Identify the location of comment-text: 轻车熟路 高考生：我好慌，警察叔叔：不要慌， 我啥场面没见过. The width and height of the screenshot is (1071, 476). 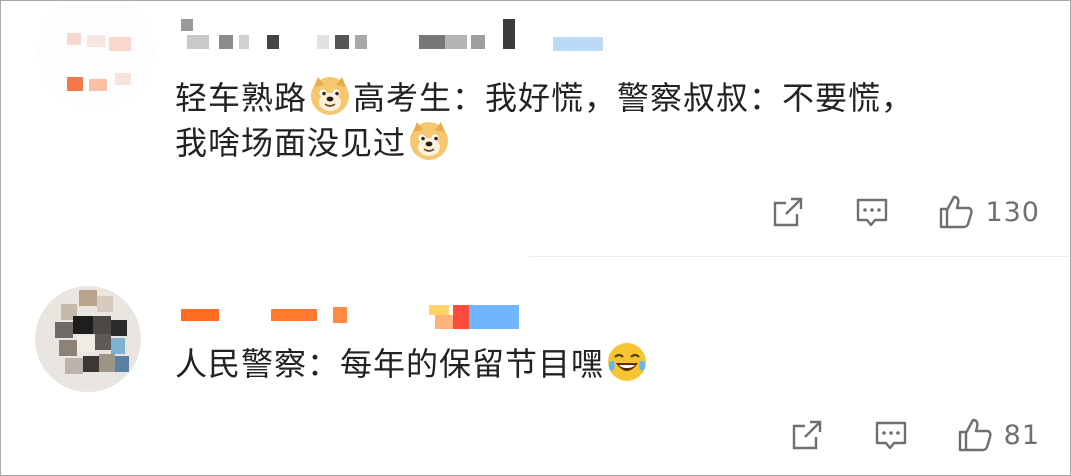
(544, 120).